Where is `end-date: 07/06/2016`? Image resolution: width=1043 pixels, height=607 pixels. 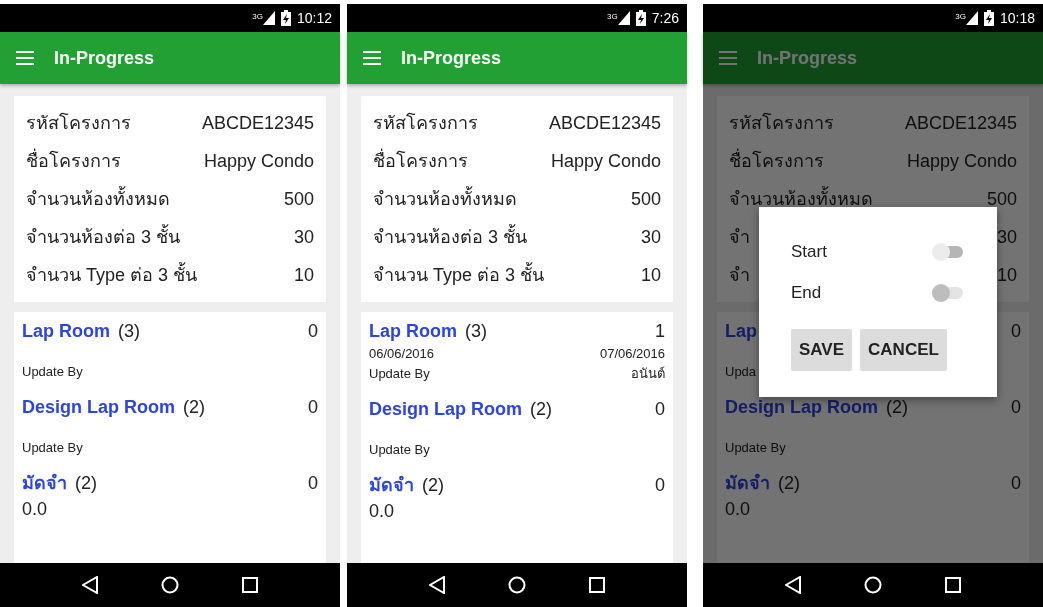
end-date: 07/06/2016 is located at coordinates (632, 354).